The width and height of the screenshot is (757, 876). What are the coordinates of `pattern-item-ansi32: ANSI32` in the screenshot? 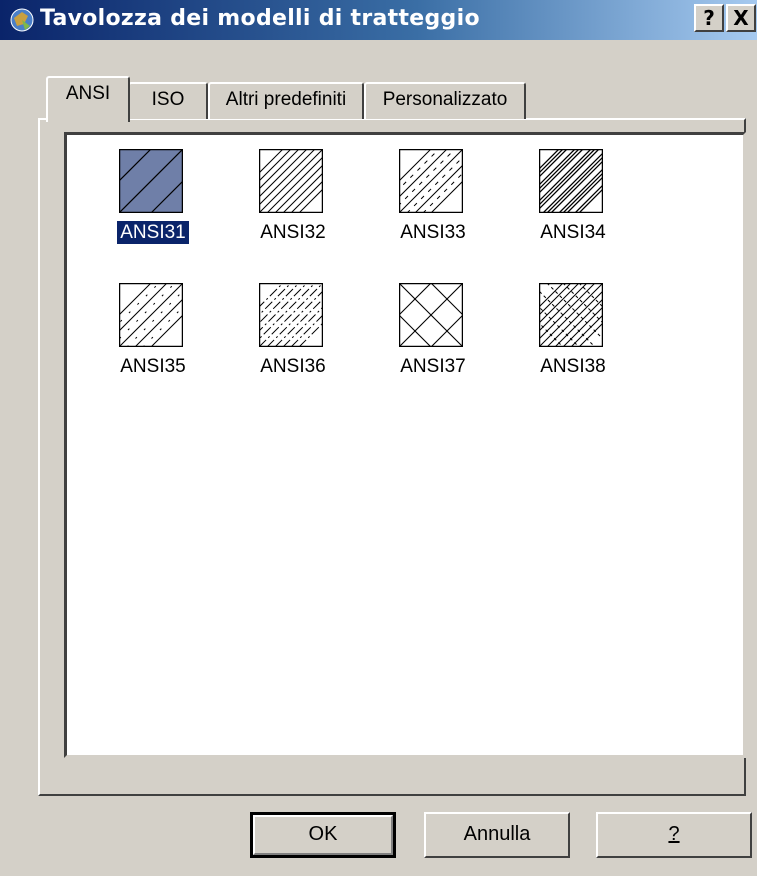 It's located at (293, 196).